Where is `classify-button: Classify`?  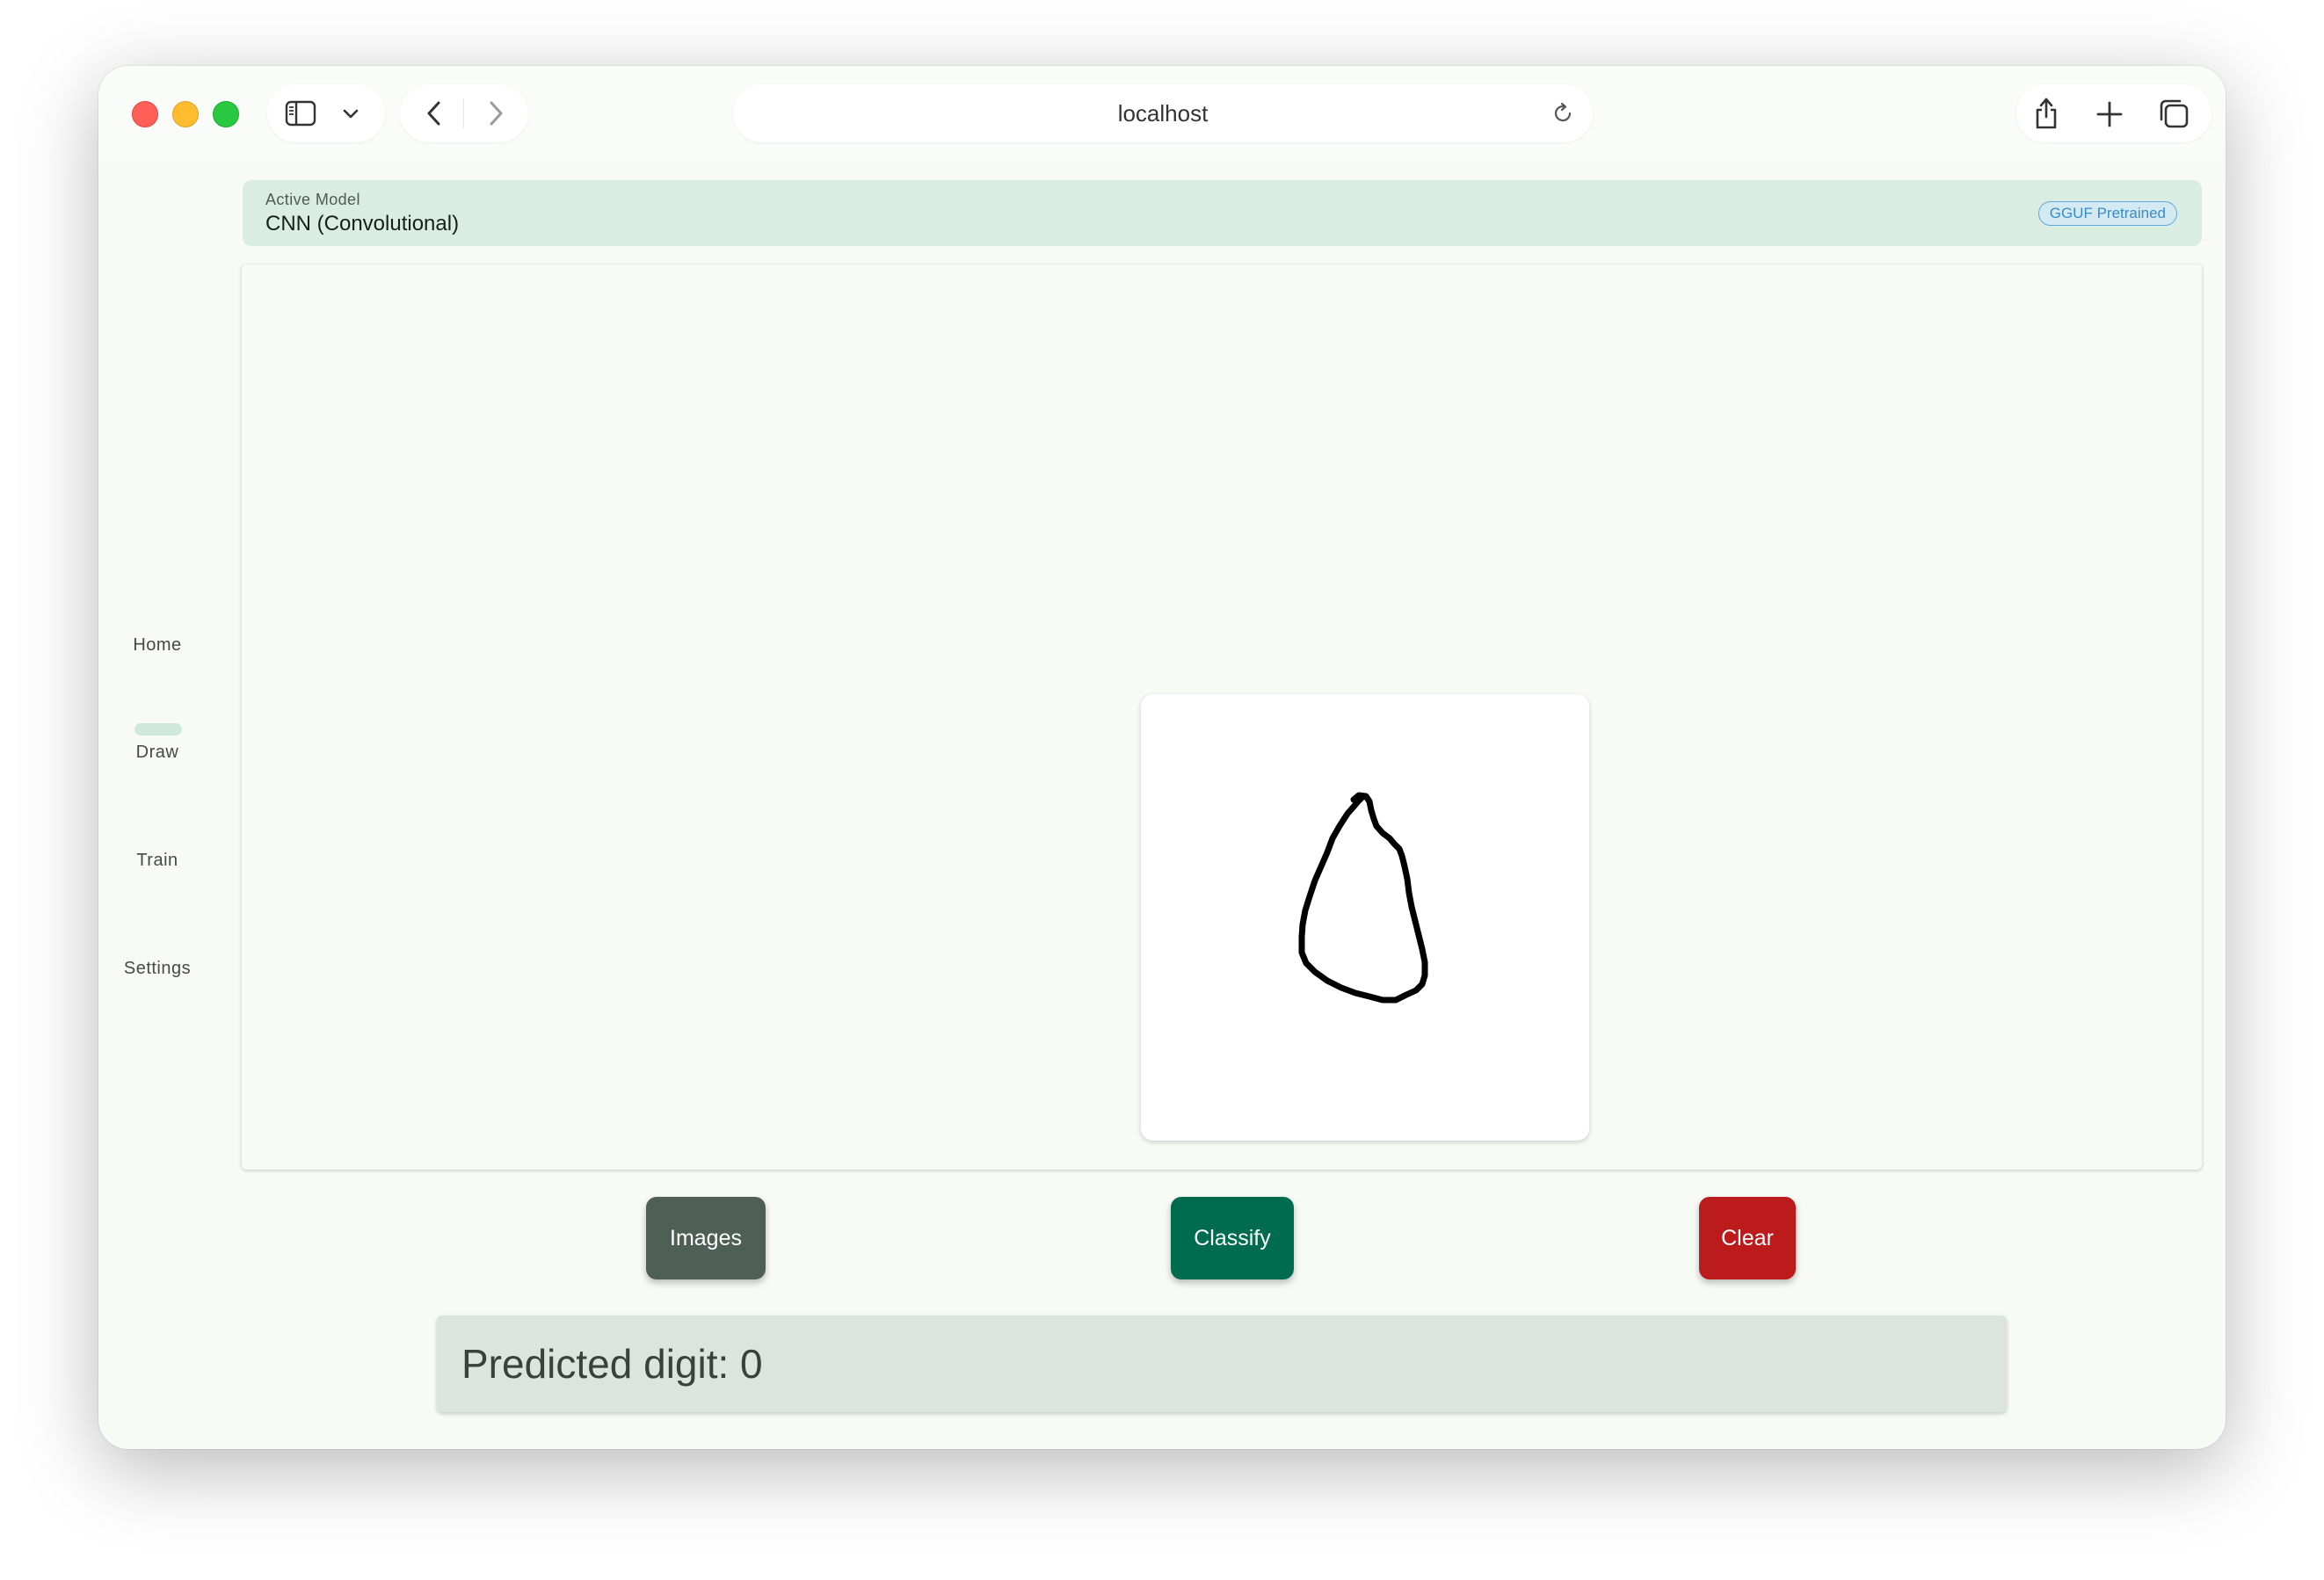
classify-button: Classify is located at coordinates (1232, 1238).